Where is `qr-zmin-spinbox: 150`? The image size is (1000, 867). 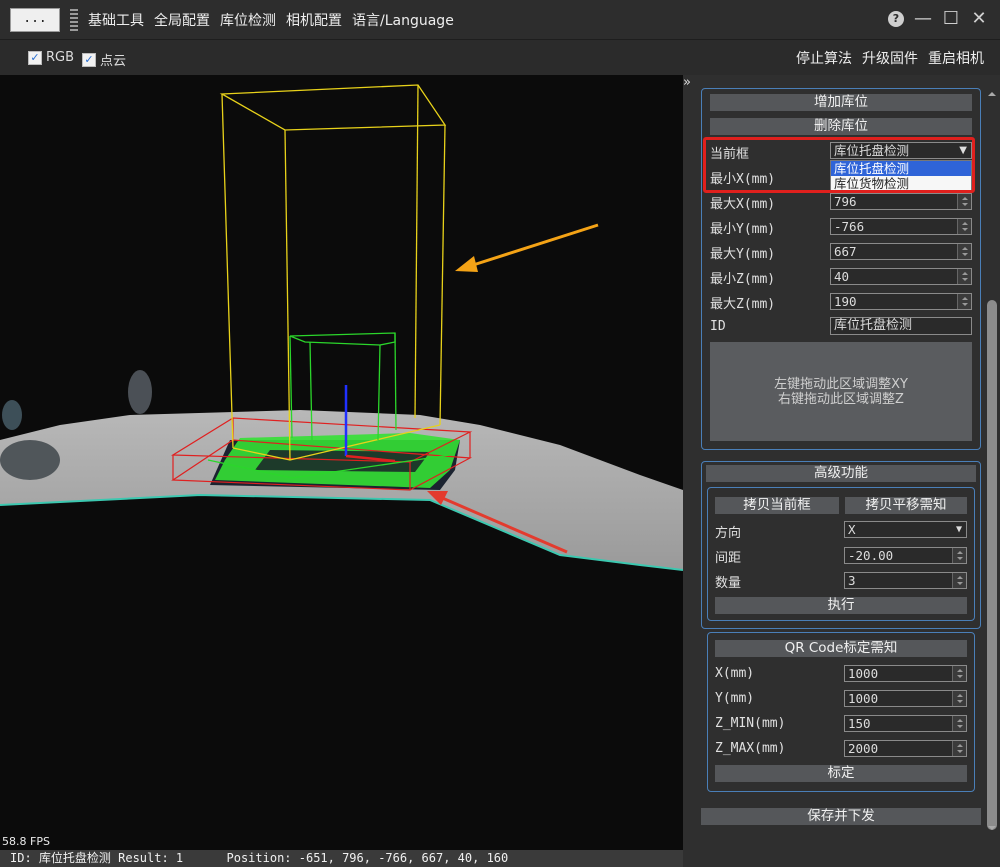 qr-zmin-spinbox: 150 is located at coordinates (905, 723).